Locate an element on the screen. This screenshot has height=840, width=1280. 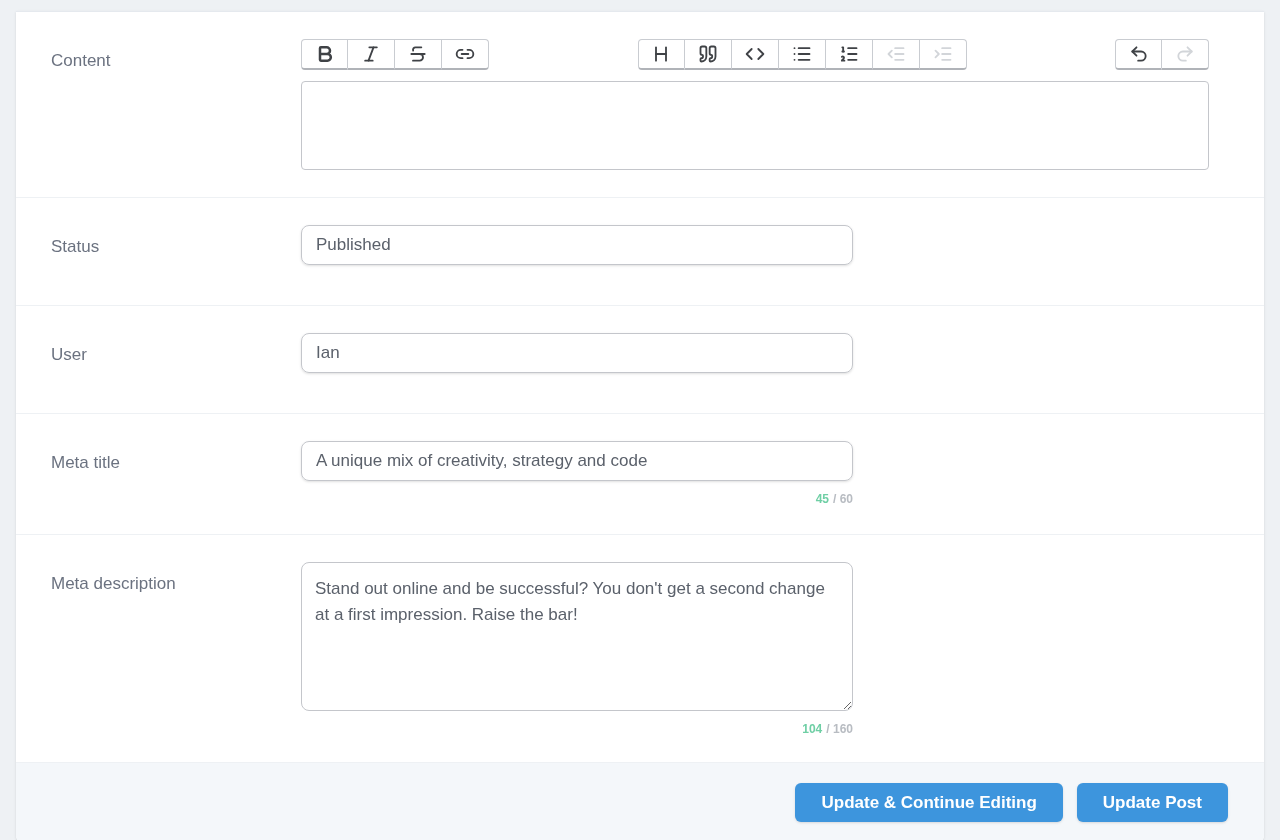
bullet-list-button is located at coordinates (802, 54).